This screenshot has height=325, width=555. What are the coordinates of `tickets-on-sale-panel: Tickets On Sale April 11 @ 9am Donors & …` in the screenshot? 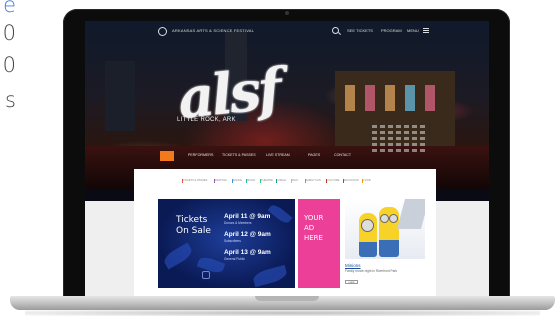 It's located at (226, 243).